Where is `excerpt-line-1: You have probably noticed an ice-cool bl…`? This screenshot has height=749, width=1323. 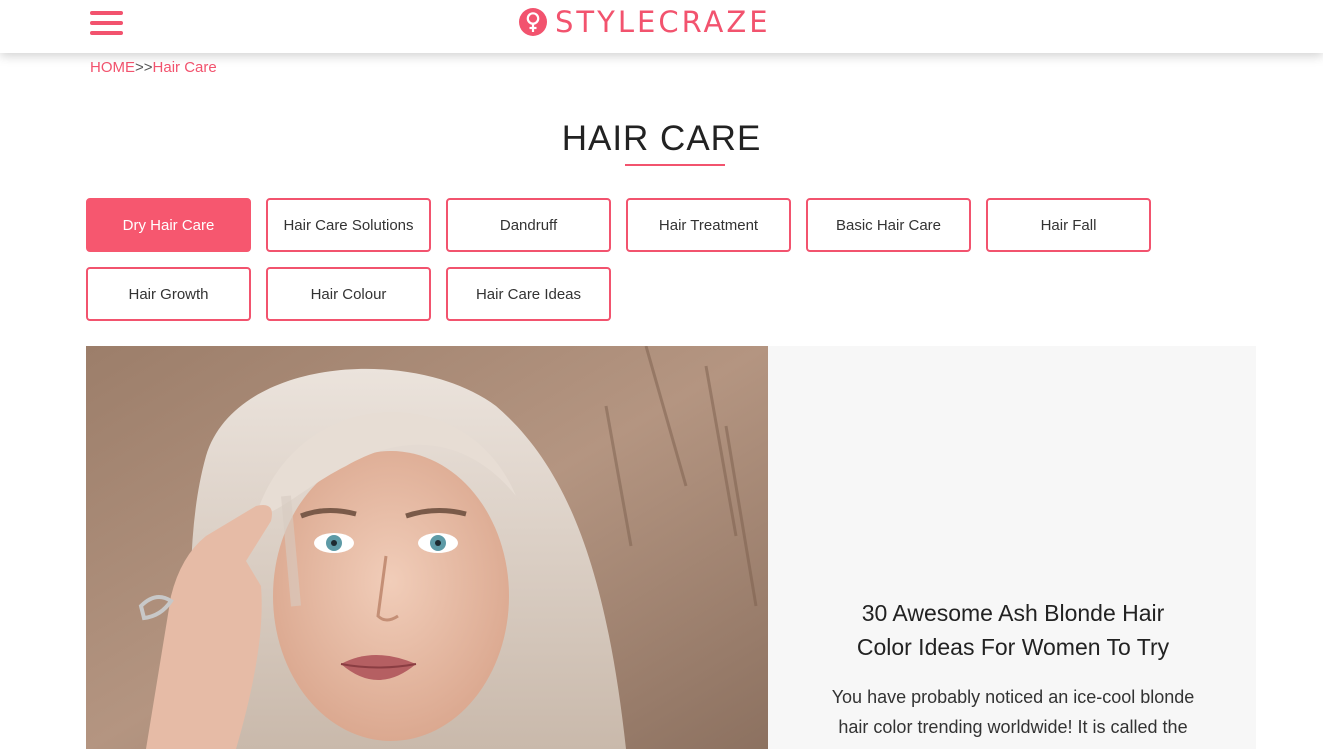 excerpt-line-1: You have probably noticed an ice-cool bl… is located at coordinates (1013, 697).